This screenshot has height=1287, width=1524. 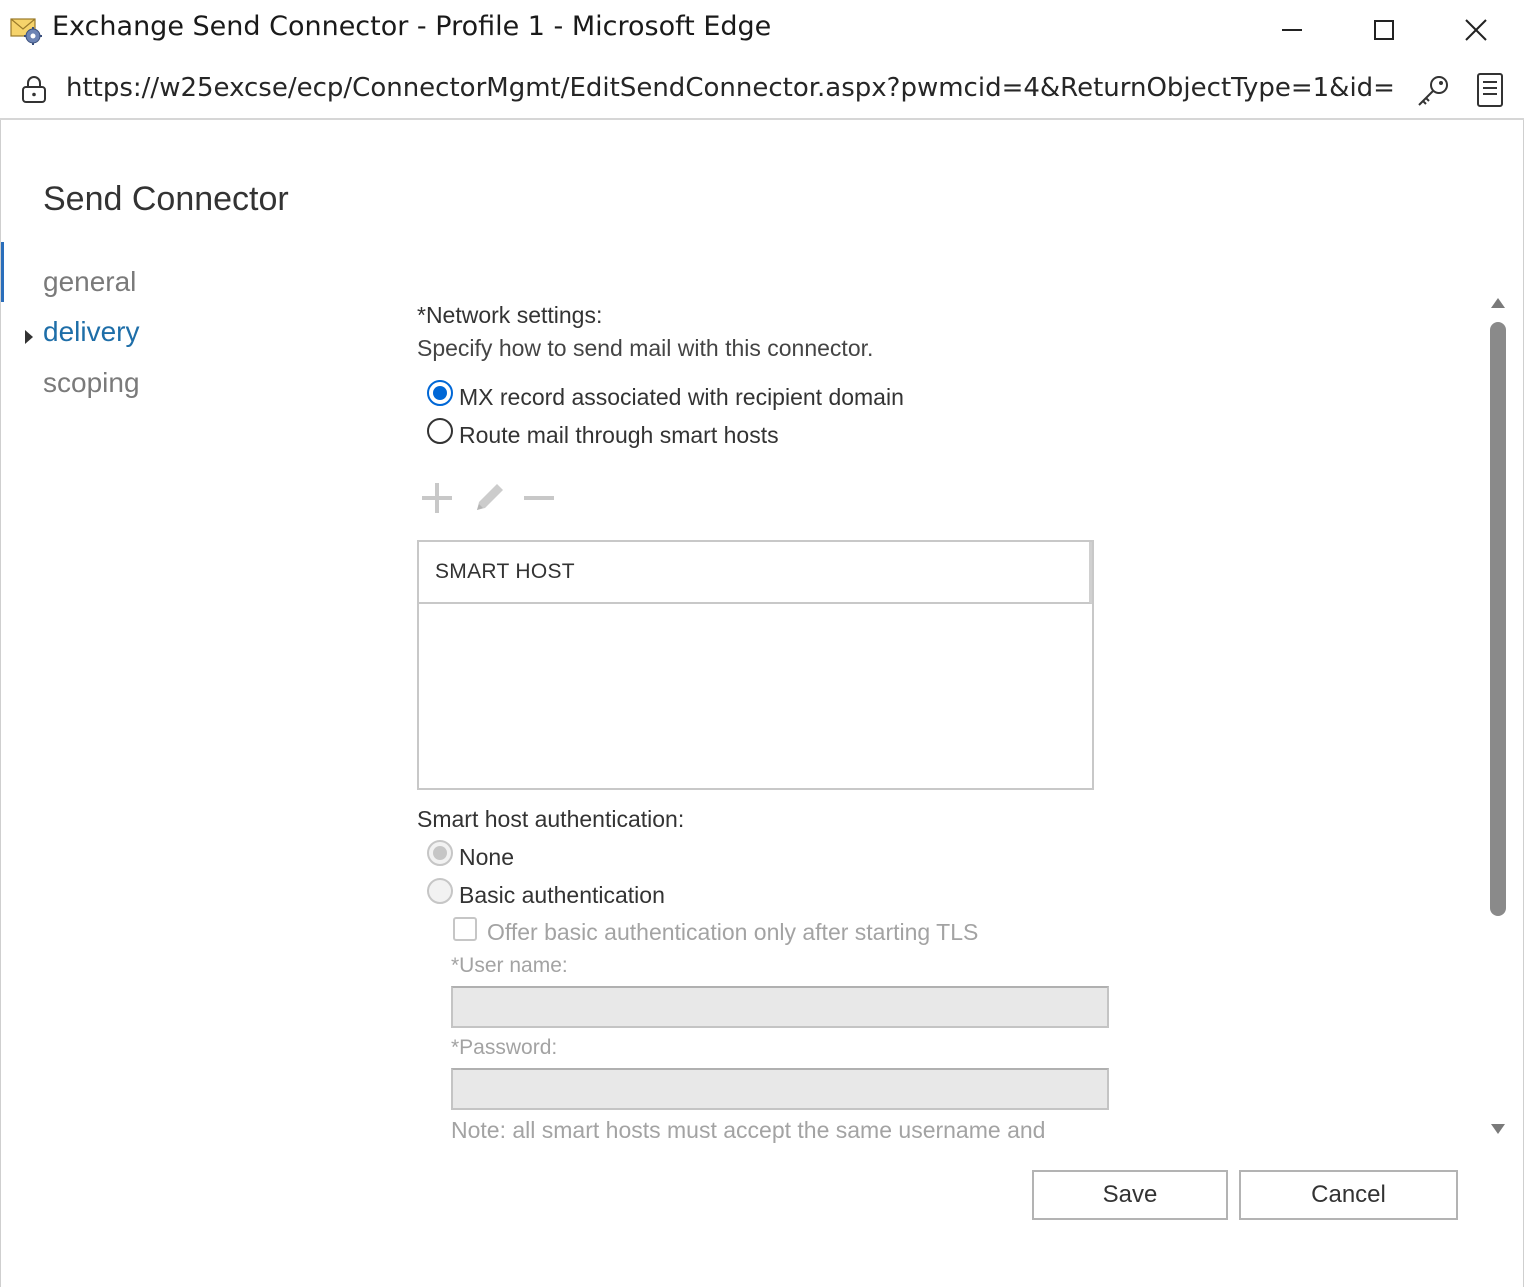 What do you see at coordinates (509, 965) in the screenshot?
I see `username-label: *User name:` at bounding box center [509, 965].